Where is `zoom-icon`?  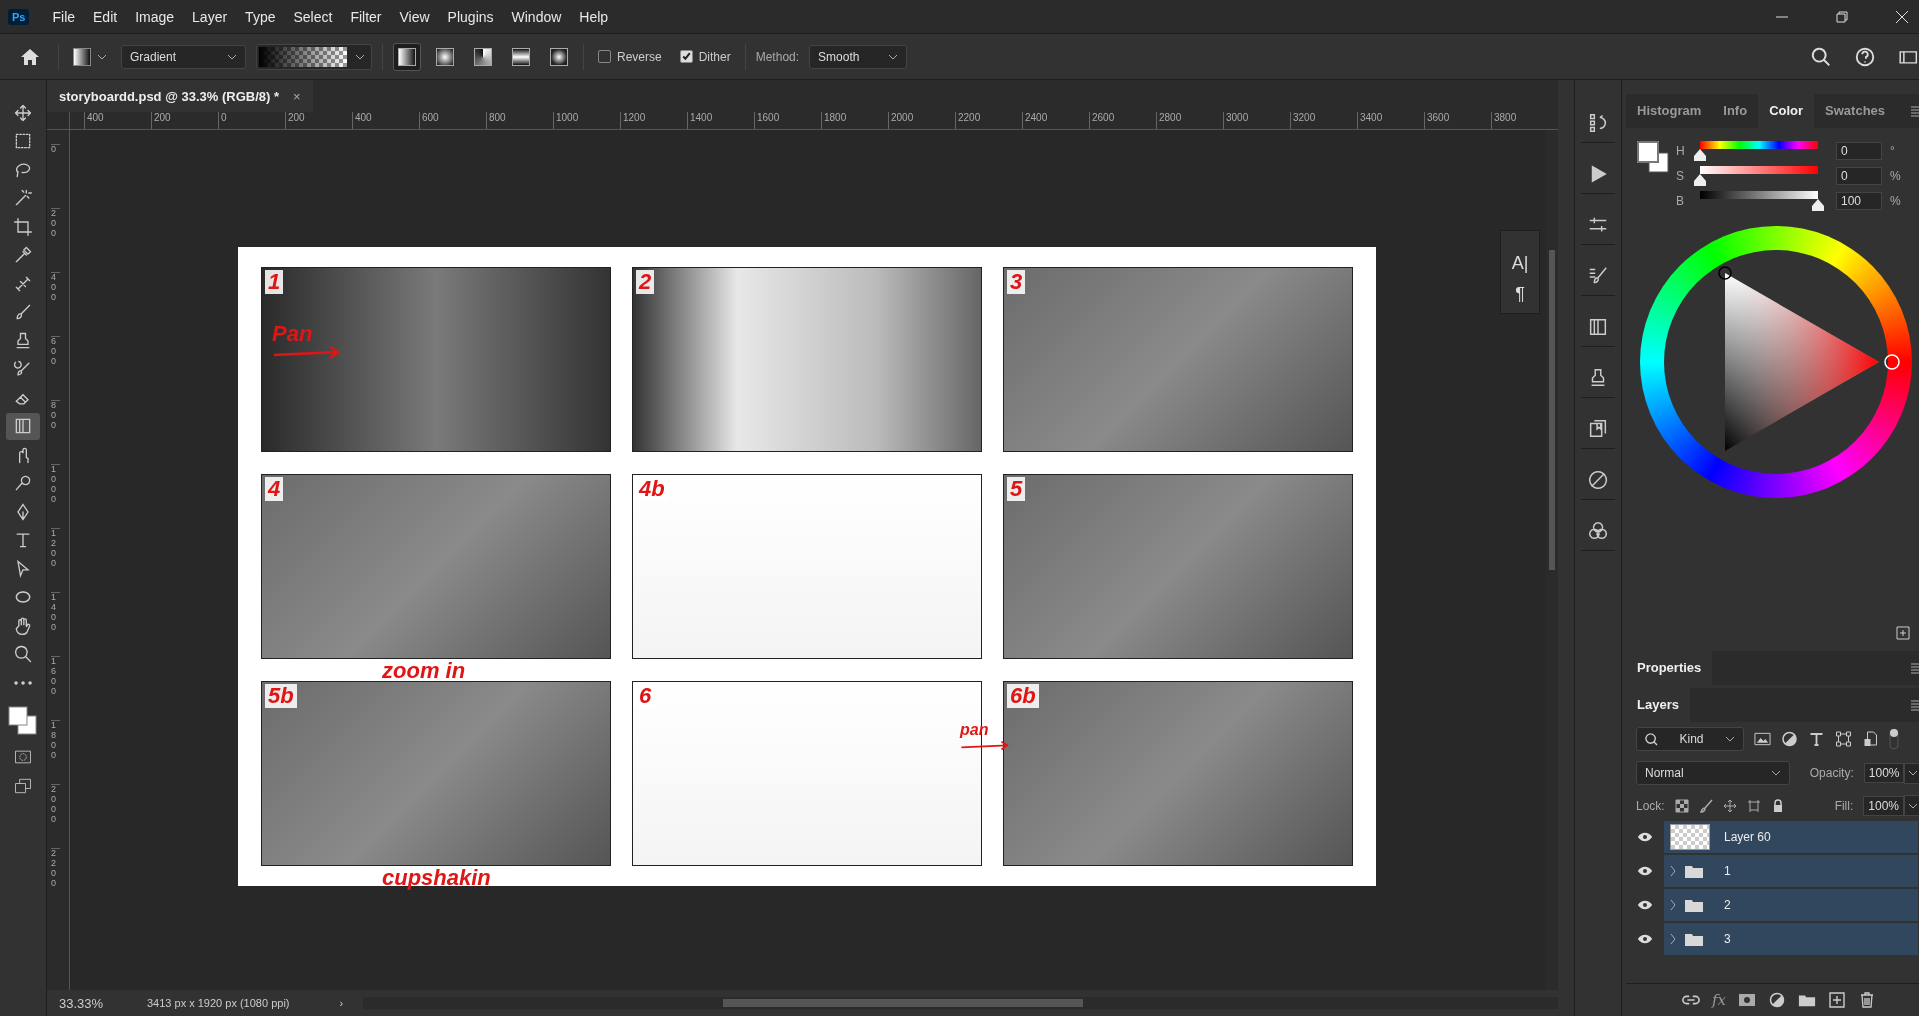
zoom-icon is located at coordinates (23, 654).